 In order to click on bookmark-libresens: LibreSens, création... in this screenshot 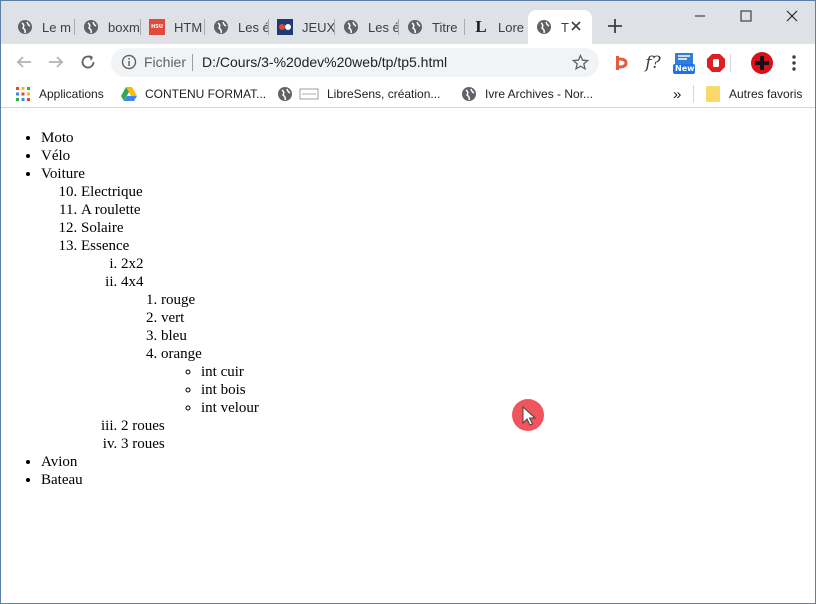, I will do `click(358, 94)`.